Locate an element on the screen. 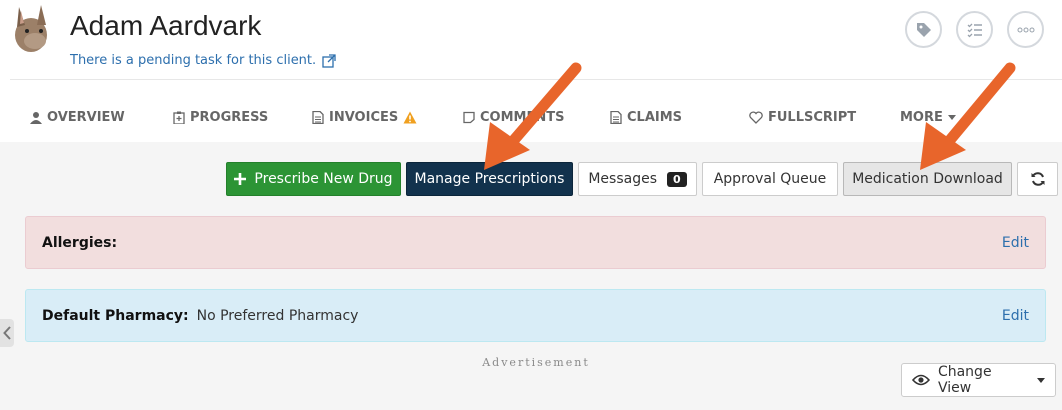  tab-label: OVERVIEW is located at coordinates (86, 117).